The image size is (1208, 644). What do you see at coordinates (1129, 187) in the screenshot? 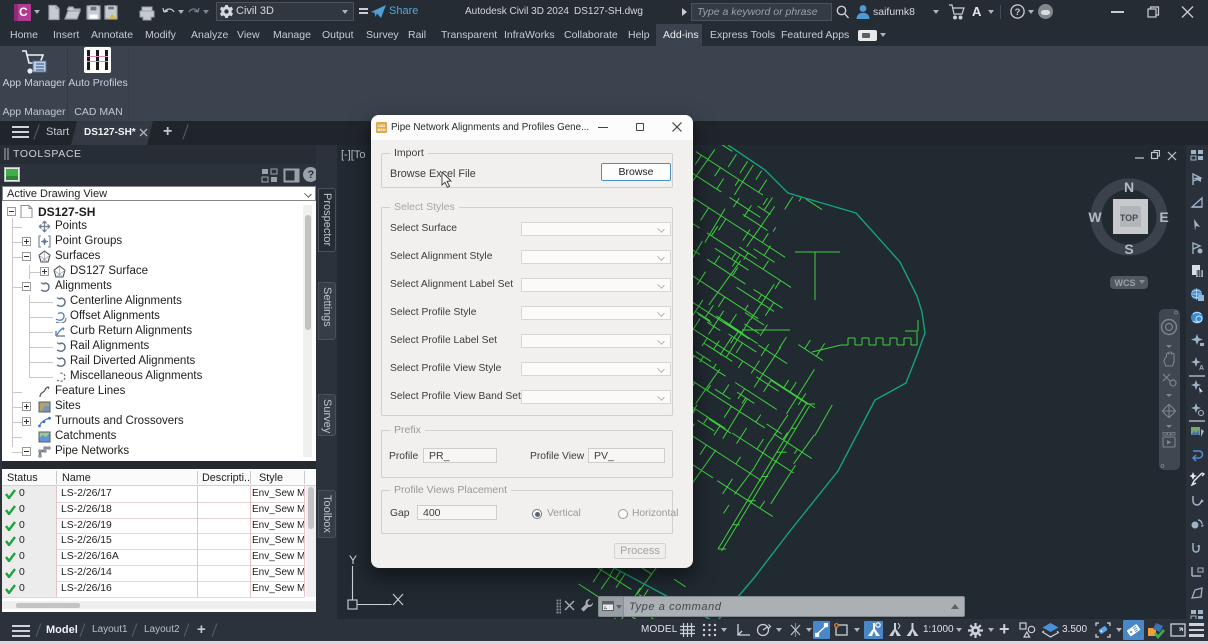
I see `svg-text: N` at bounding box center [1129, 187].